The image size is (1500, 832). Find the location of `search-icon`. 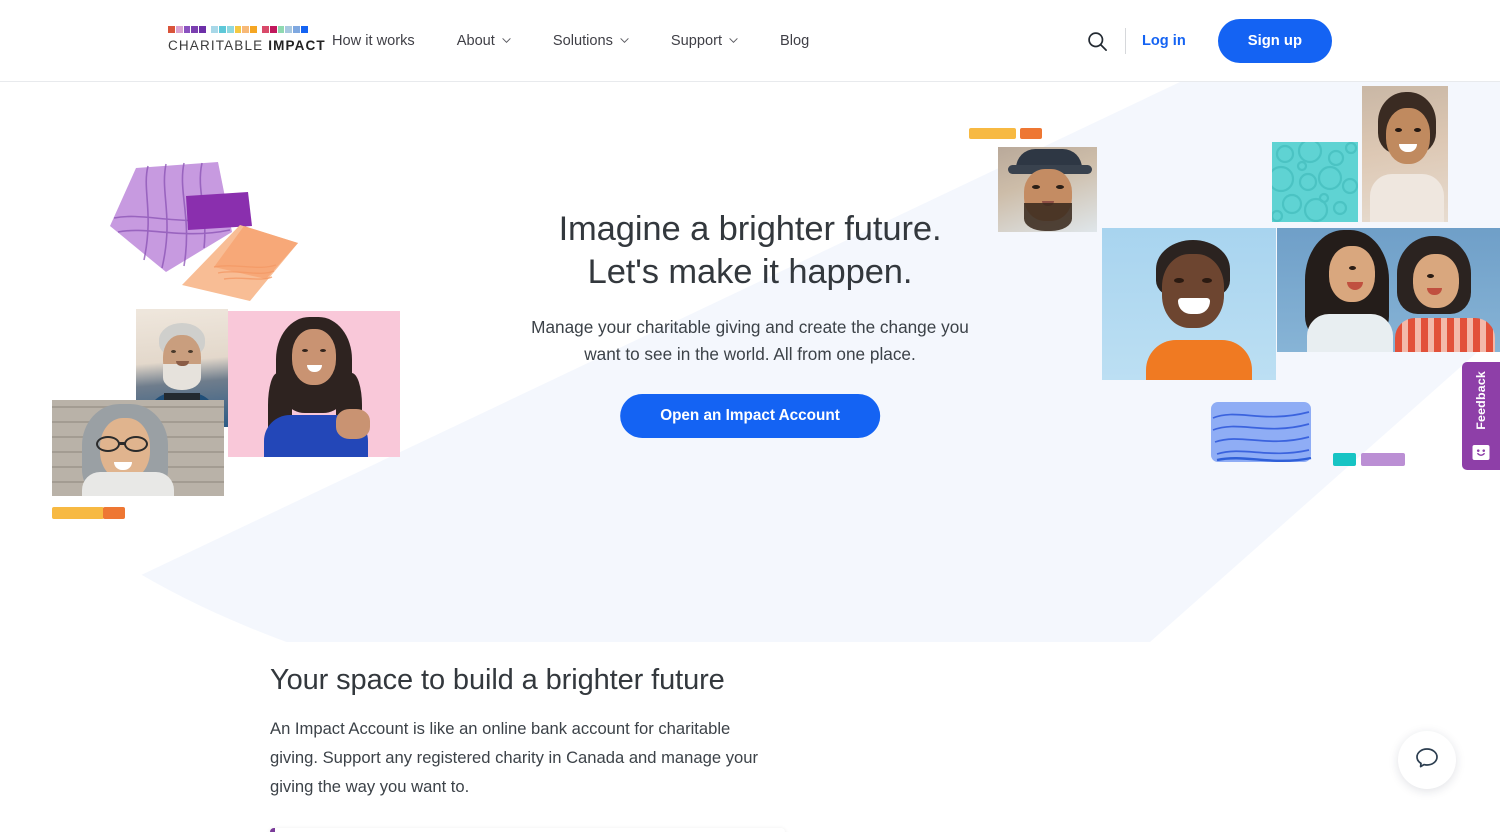

search-icon is located at coordinates (1098, 41).